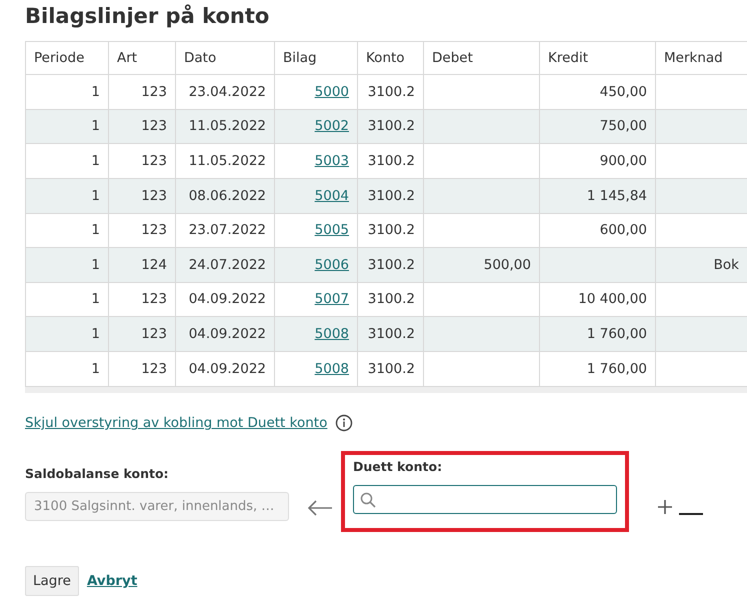 The image size is (747, 605). What do you see at coordinates (598, 58) in the screenshot?
I see `column-header: Kredit` at bounding box center [598, 58].